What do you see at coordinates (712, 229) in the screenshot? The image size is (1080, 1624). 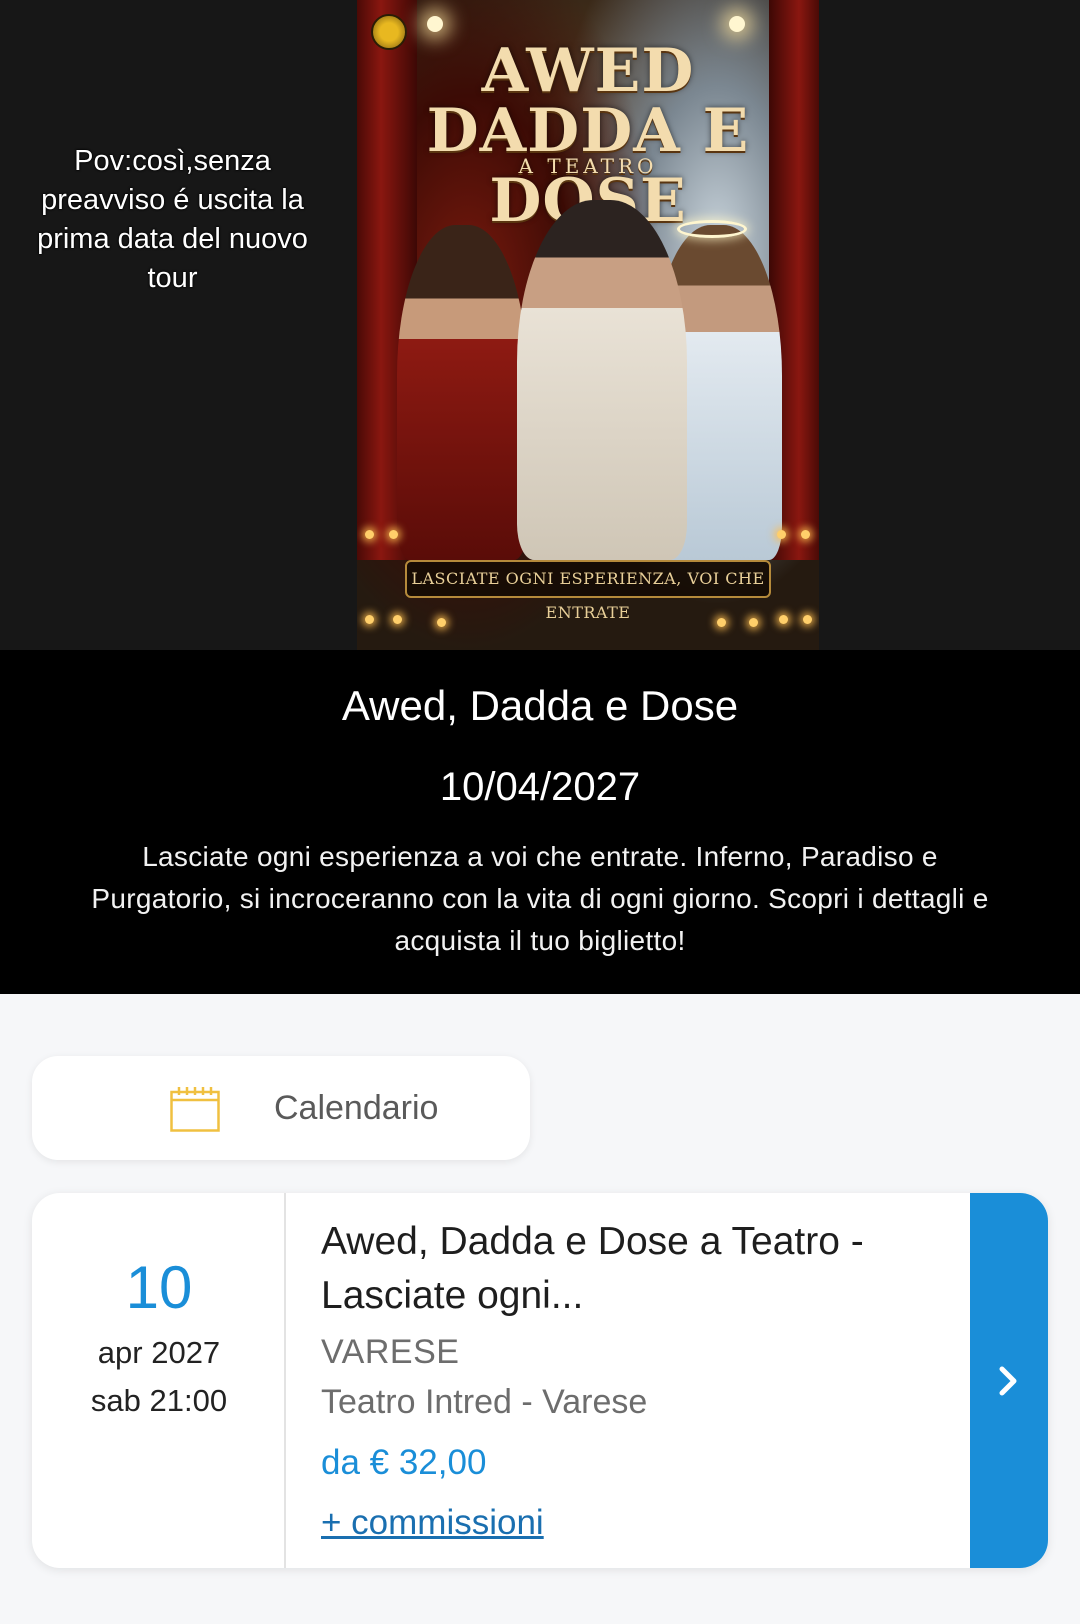 I see `poster-halo` at bounding box center [712, 229].